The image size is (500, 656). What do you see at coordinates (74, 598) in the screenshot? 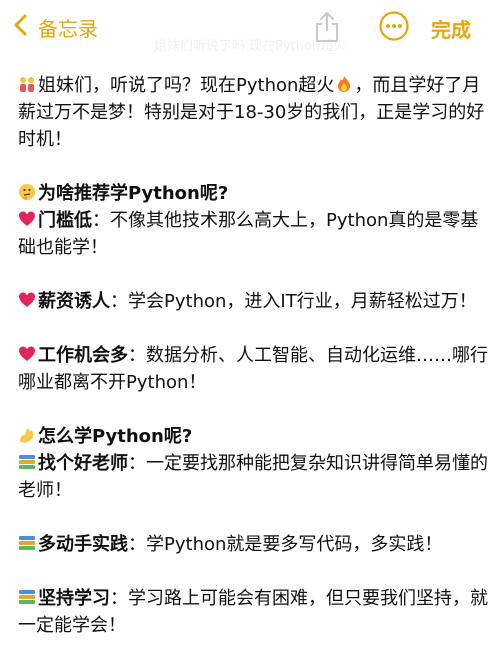
I see `tip-title: 坚持学习` at bounding box center [74, 598].